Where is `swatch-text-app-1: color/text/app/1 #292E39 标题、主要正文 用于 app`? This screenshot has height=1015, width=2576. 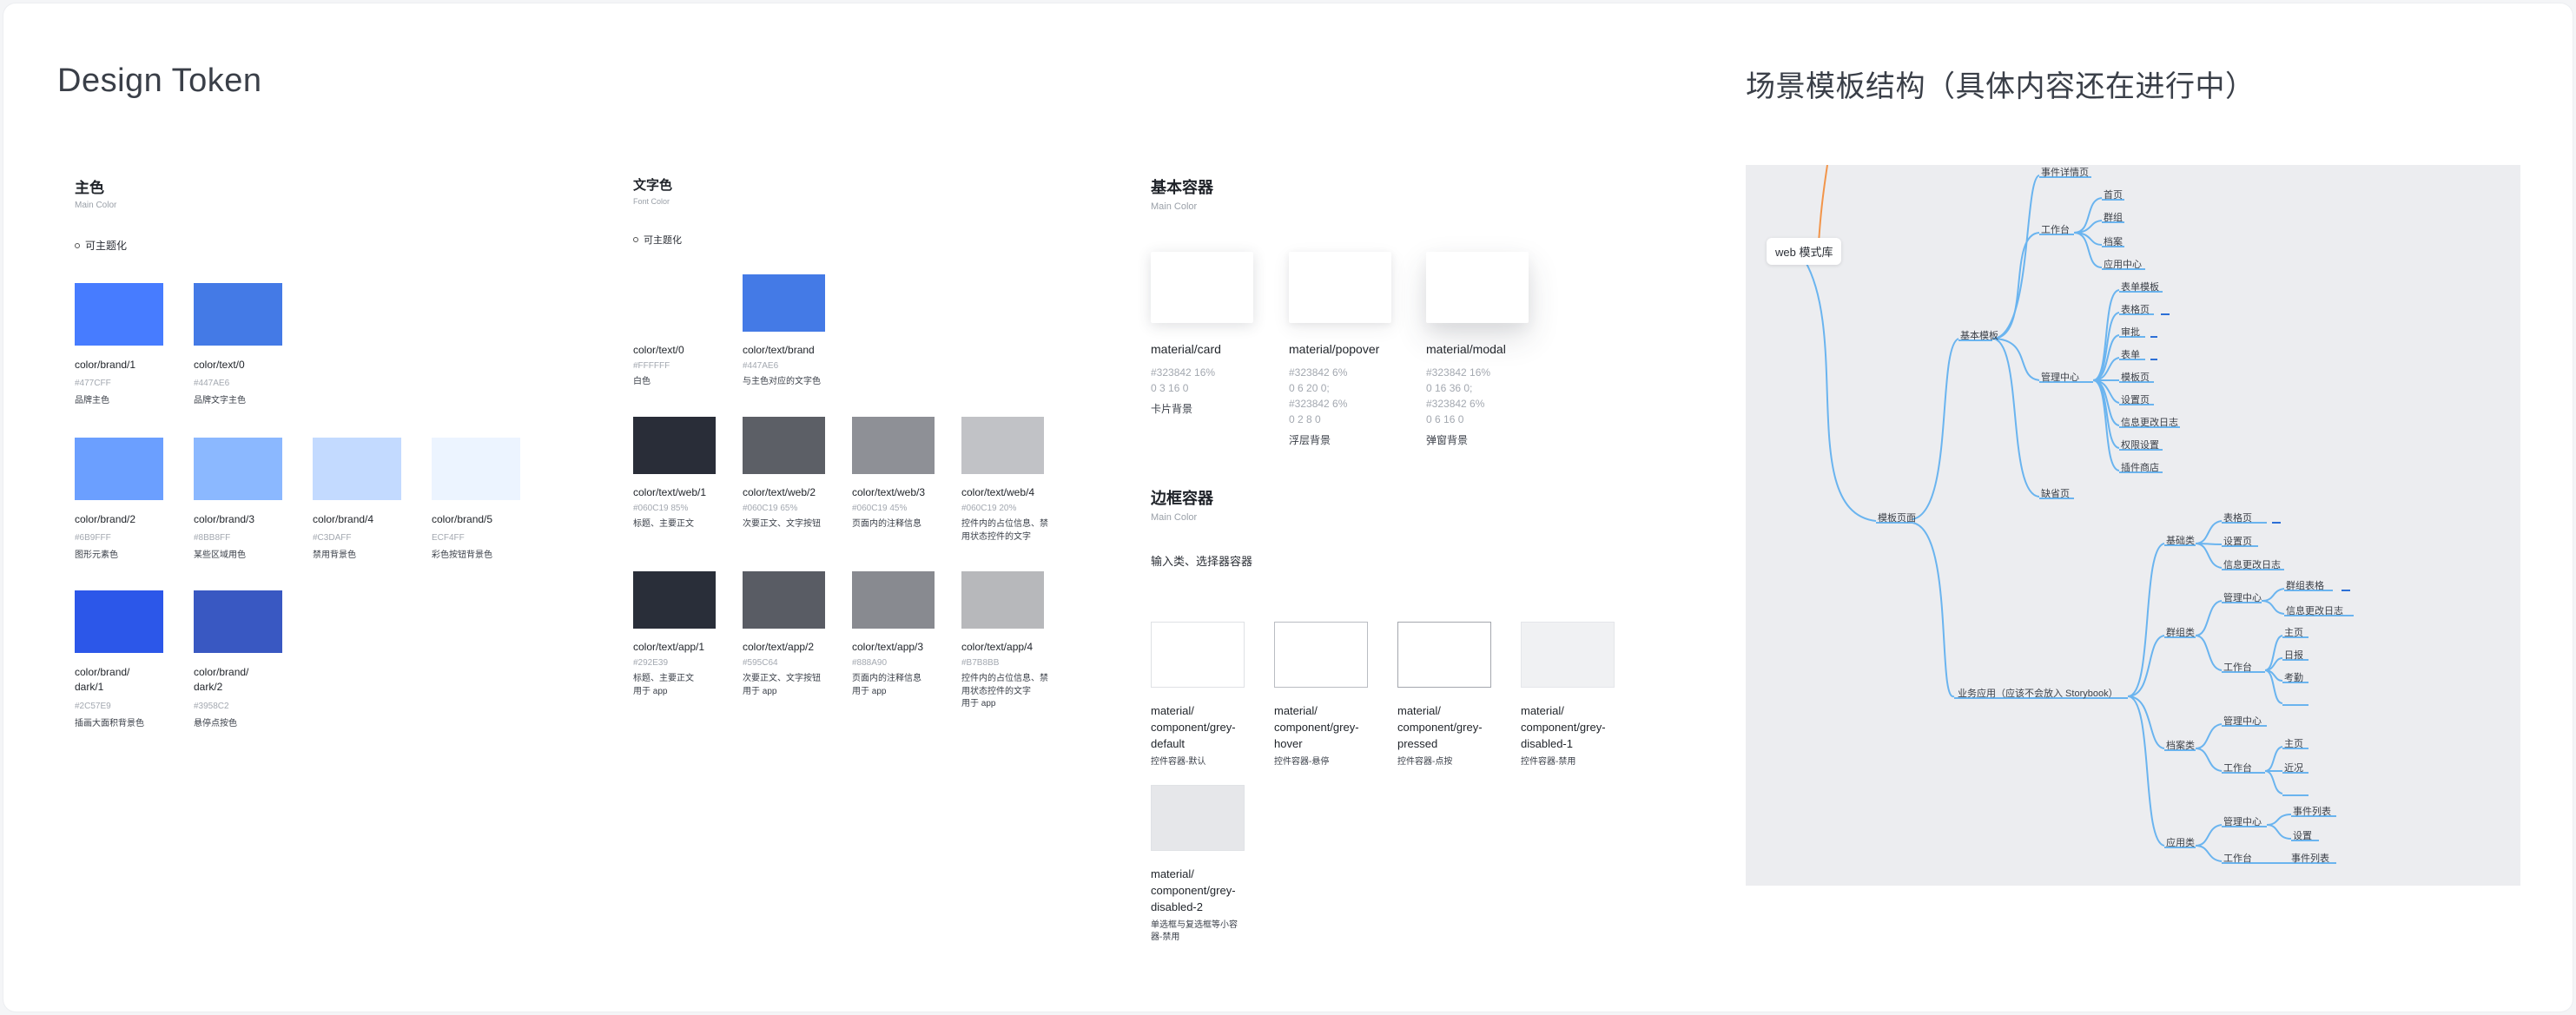 swatch-text-app-1: color/text/app/1 #292E39 标题、主要正文 用于 app is located at coordinates (684, 634).